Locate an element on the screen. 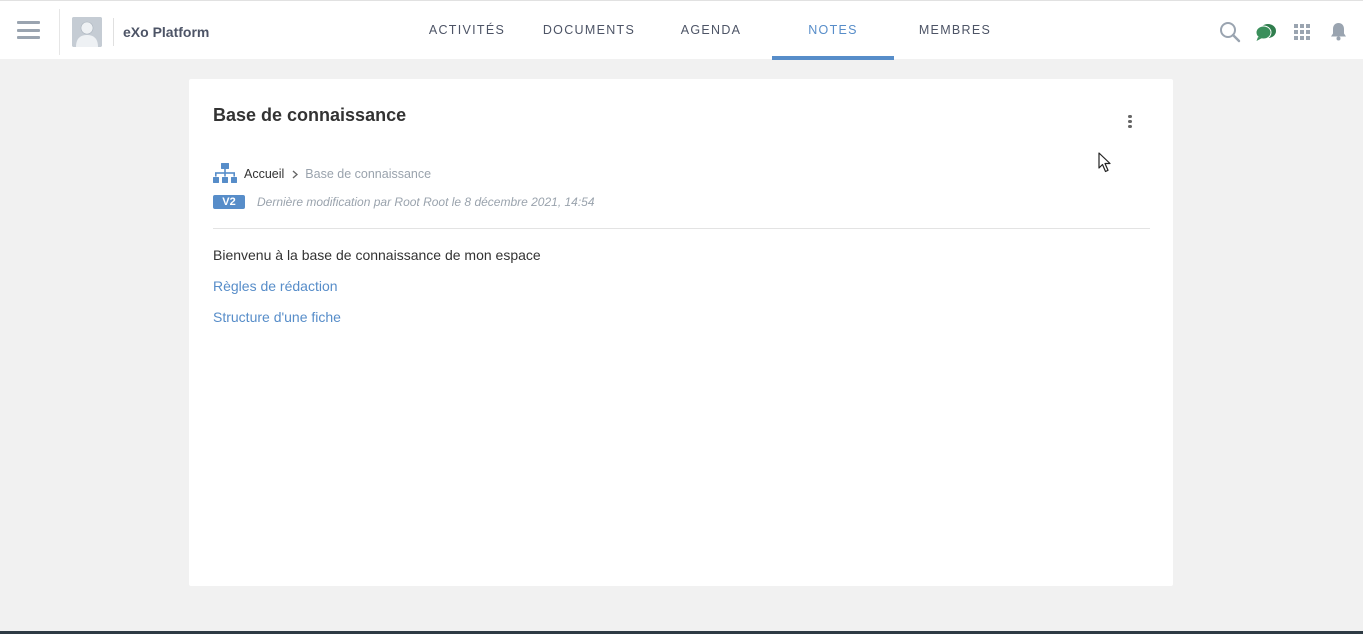 The height and width of the screenshot is (634, 1363). breadcrumb-current: Base de connaissance is located at coordinates (368, 174).